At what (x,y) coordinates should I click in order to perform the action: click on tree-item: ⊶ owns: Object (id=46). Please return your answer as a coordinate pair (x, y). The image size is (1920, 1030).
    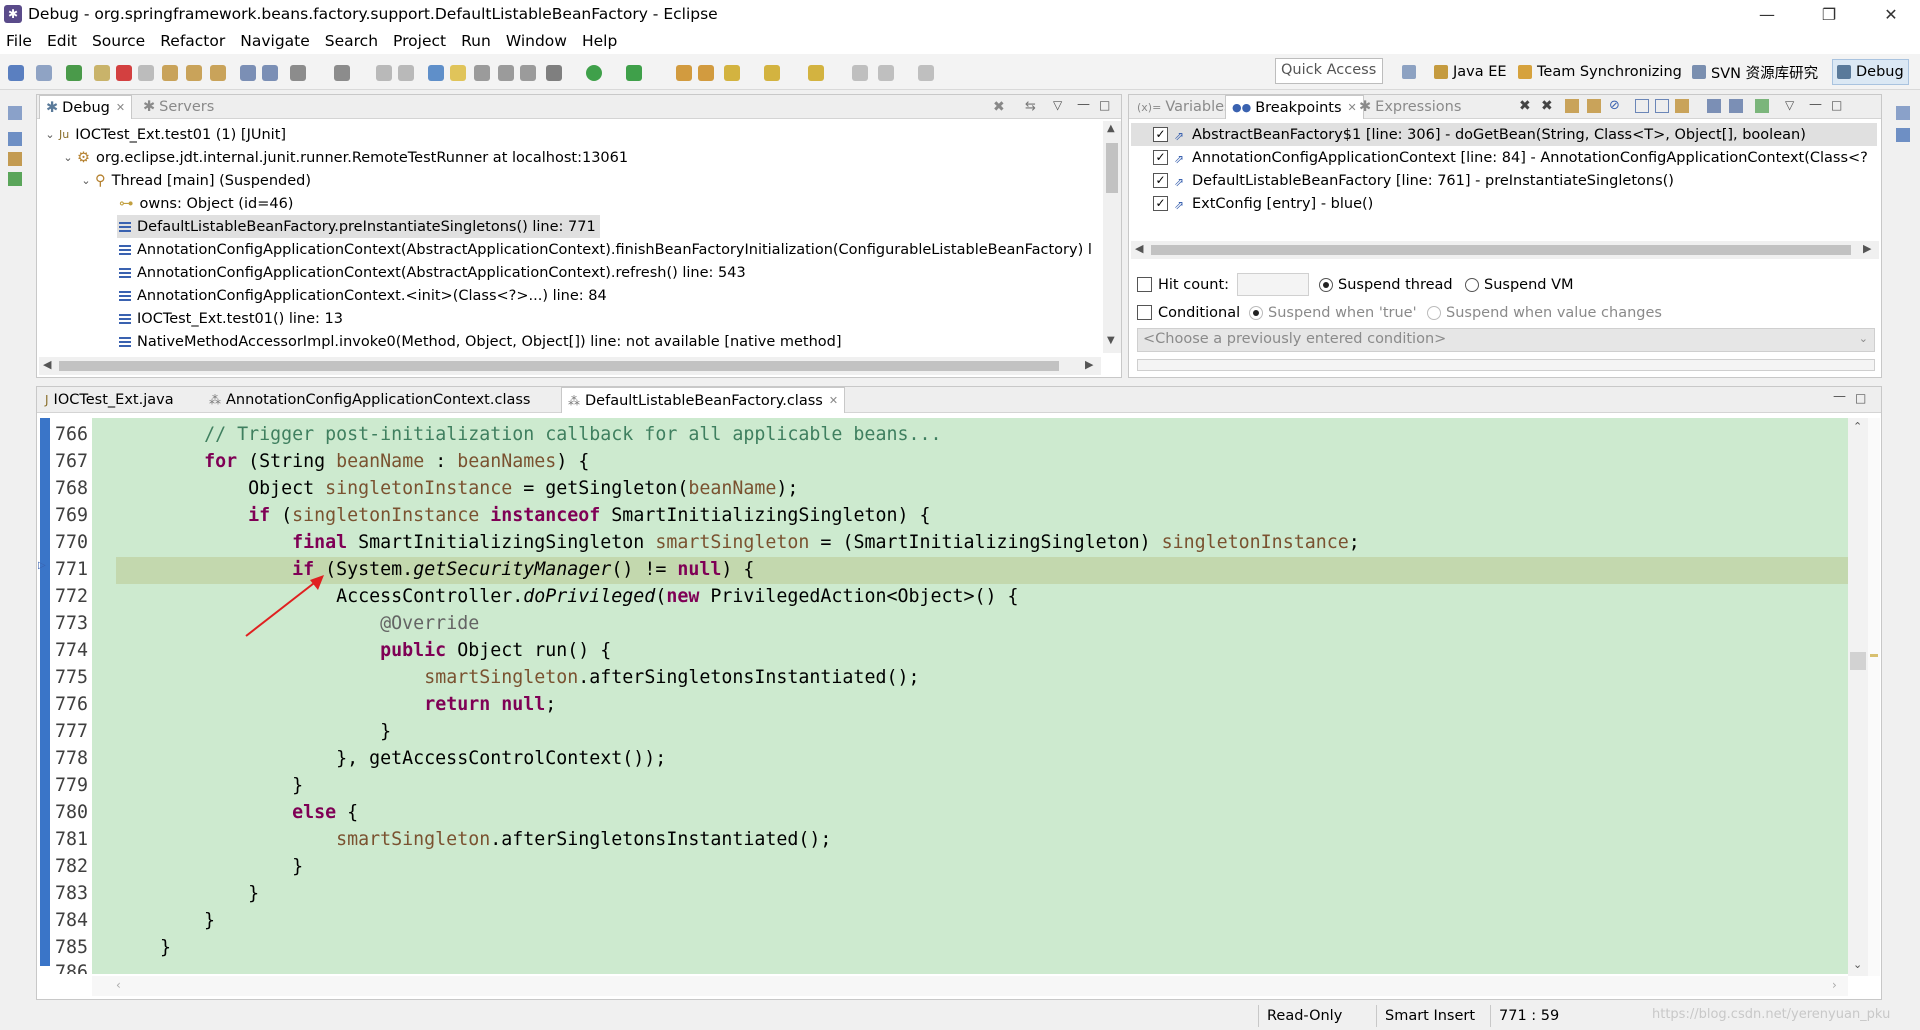
    Looking at the image, I should click on (206, 203).